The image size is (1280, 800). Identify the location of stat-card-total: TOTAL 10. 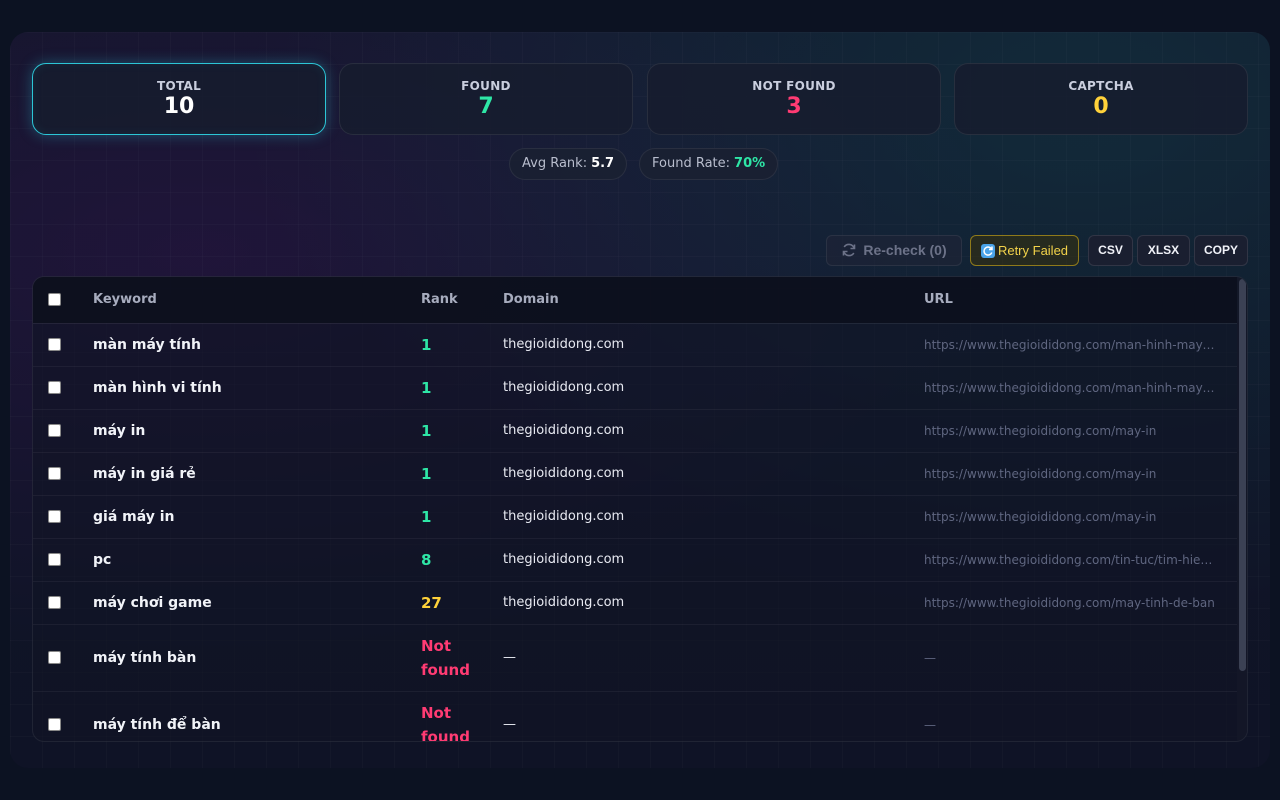
(179, 99).